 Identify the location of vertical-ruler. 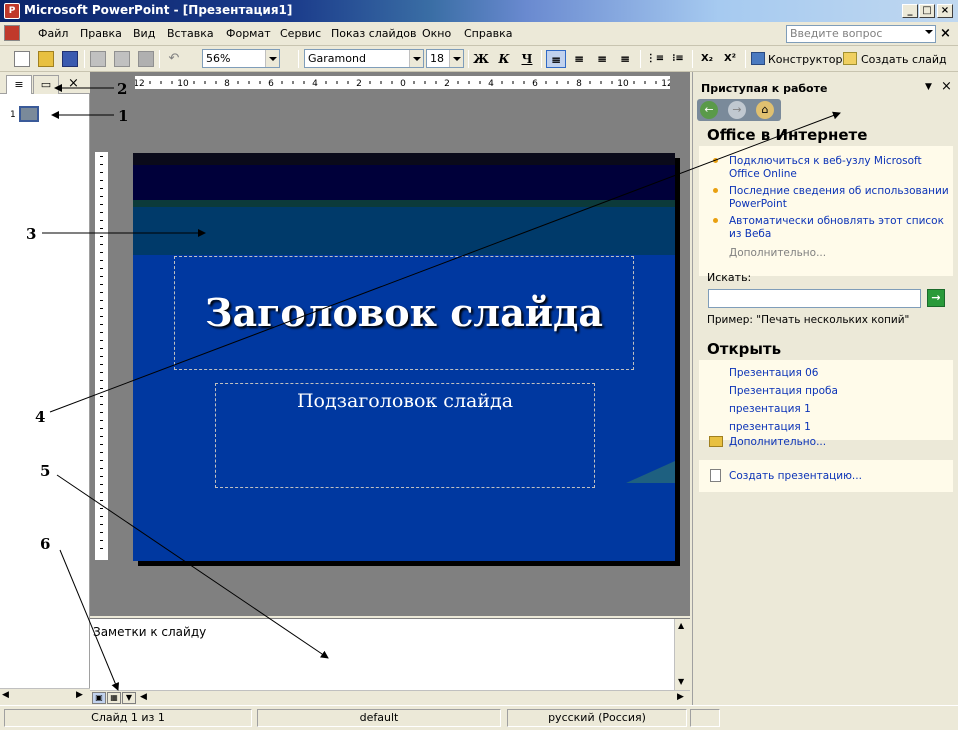
(102, 356).